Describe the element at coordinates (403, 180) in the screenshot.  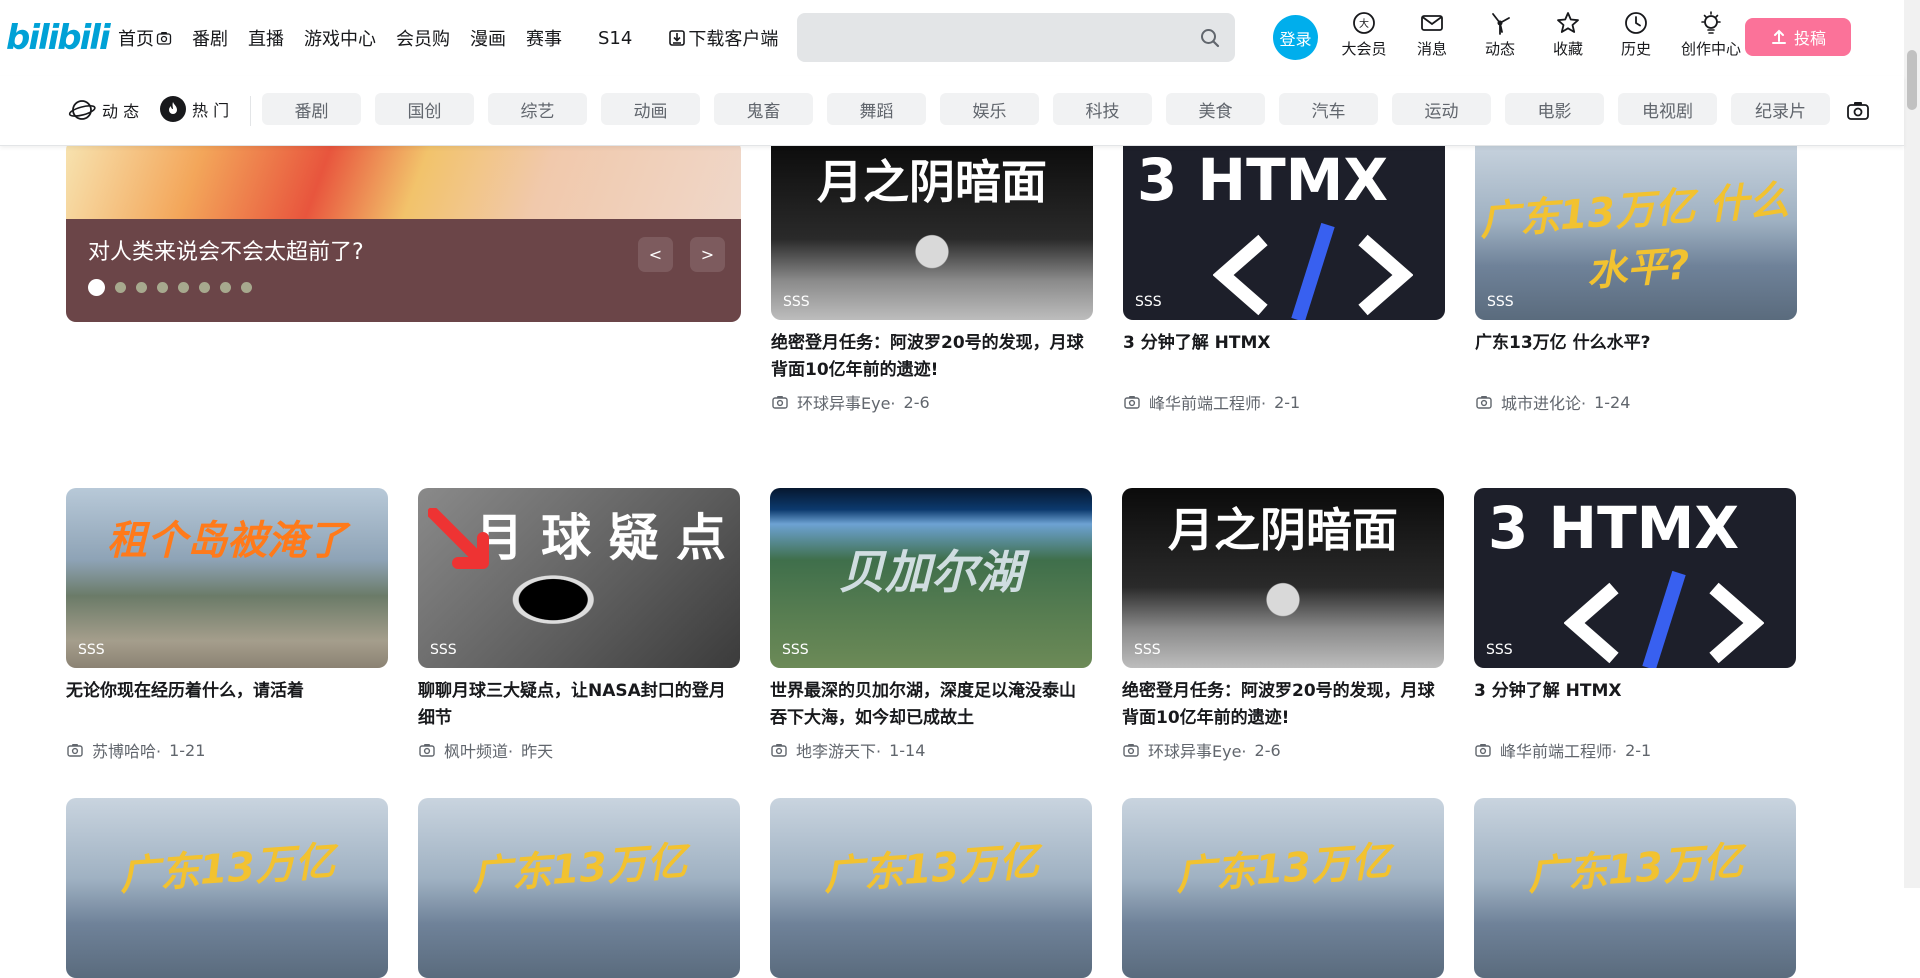
I see `banner-image` at that location.